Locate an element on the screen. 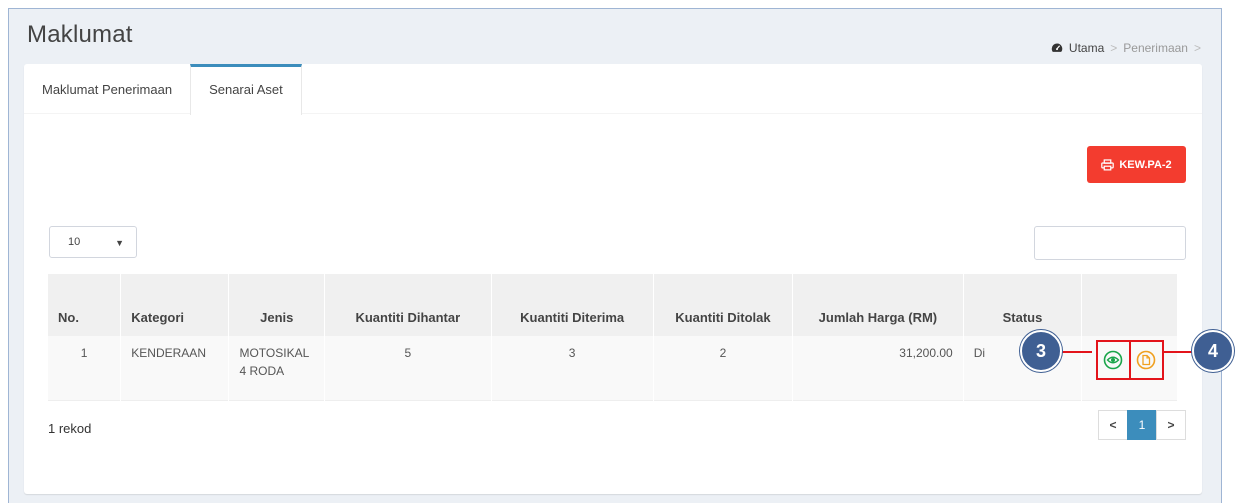  document-button is located at coordinates (1146, 360).